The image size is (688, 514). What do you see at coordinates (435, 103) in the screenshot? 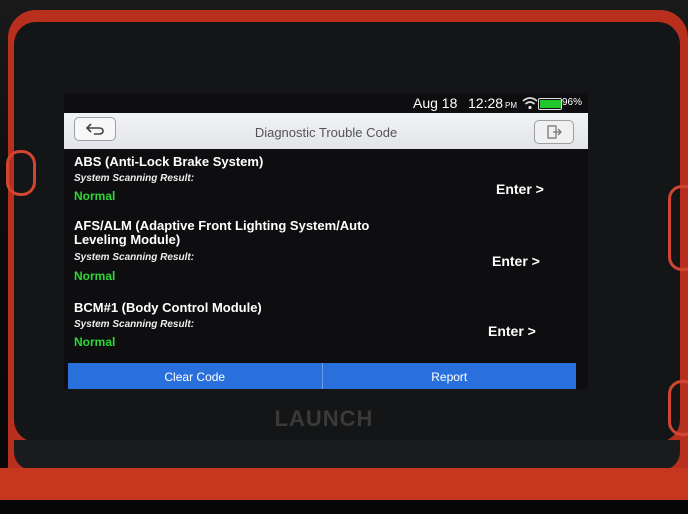
I see `status-date: Aug 18` at bounding box center [435, 103].